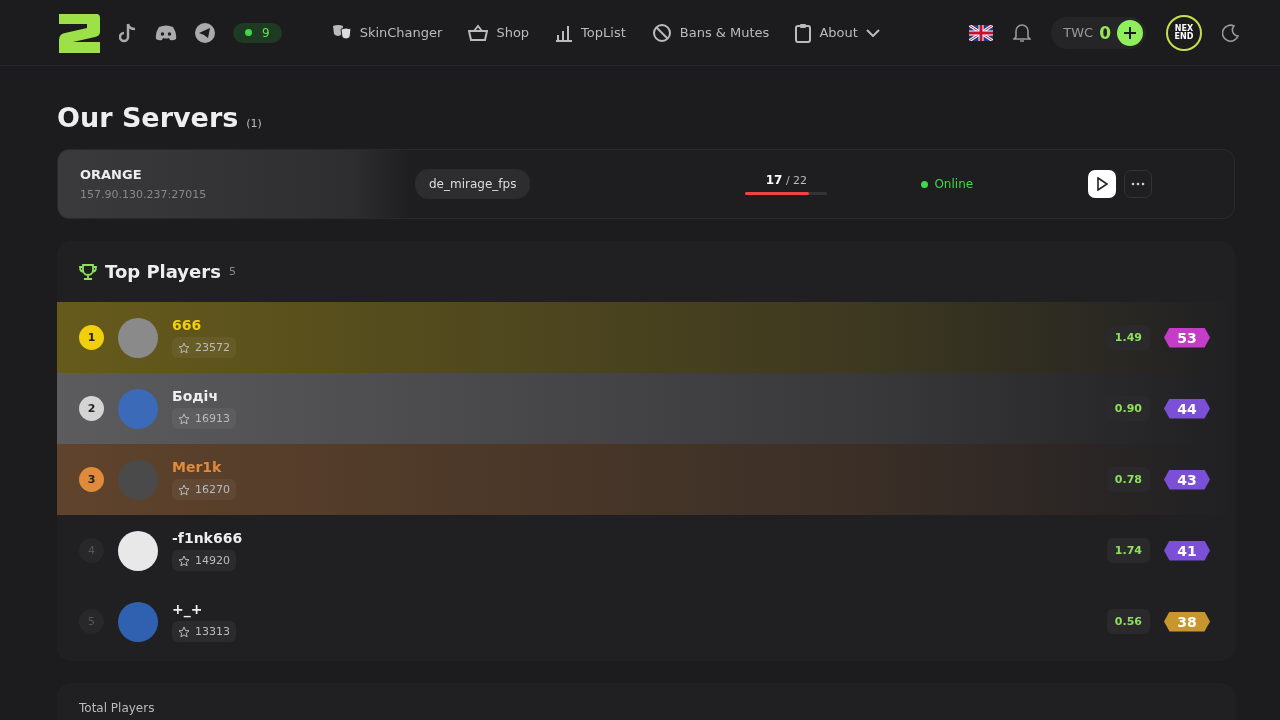 The image size is (1280, 720). Describe the element at coordinates (128, 32) in the screenshot. I see `tiktok-icon` at that location.